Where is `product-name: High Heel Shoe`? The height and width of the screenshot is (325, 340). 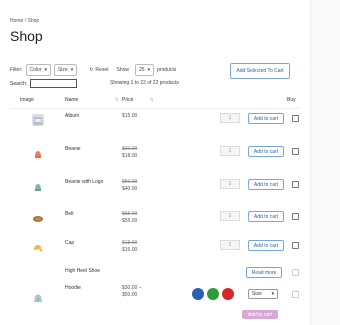 product-name: High Heel Shoe is located at coordinates (82, 271).